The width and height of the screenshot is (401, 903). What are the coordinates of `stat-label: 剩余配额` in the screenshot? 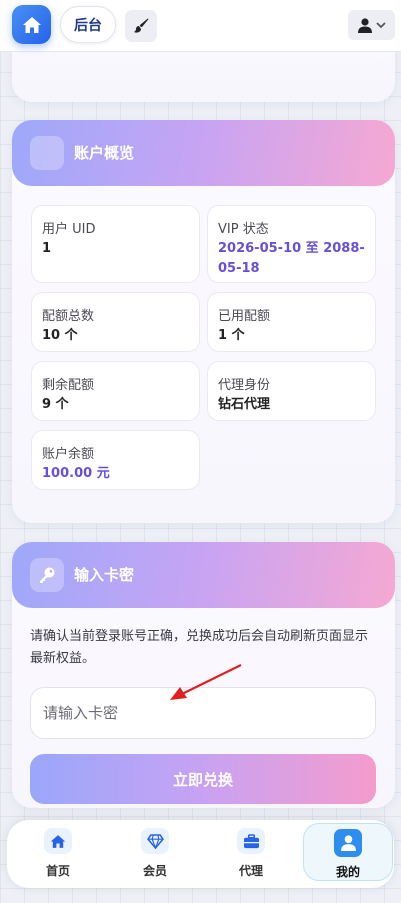 It's located at (68, 385).